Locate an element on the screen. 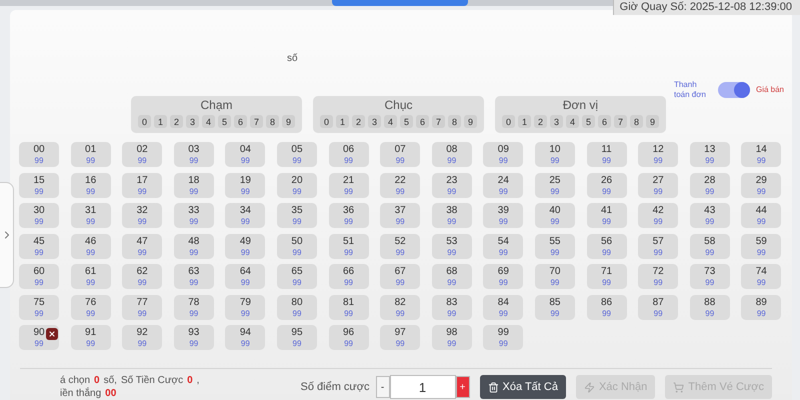  digit-button: 5 is located at coordinates (589, 121).